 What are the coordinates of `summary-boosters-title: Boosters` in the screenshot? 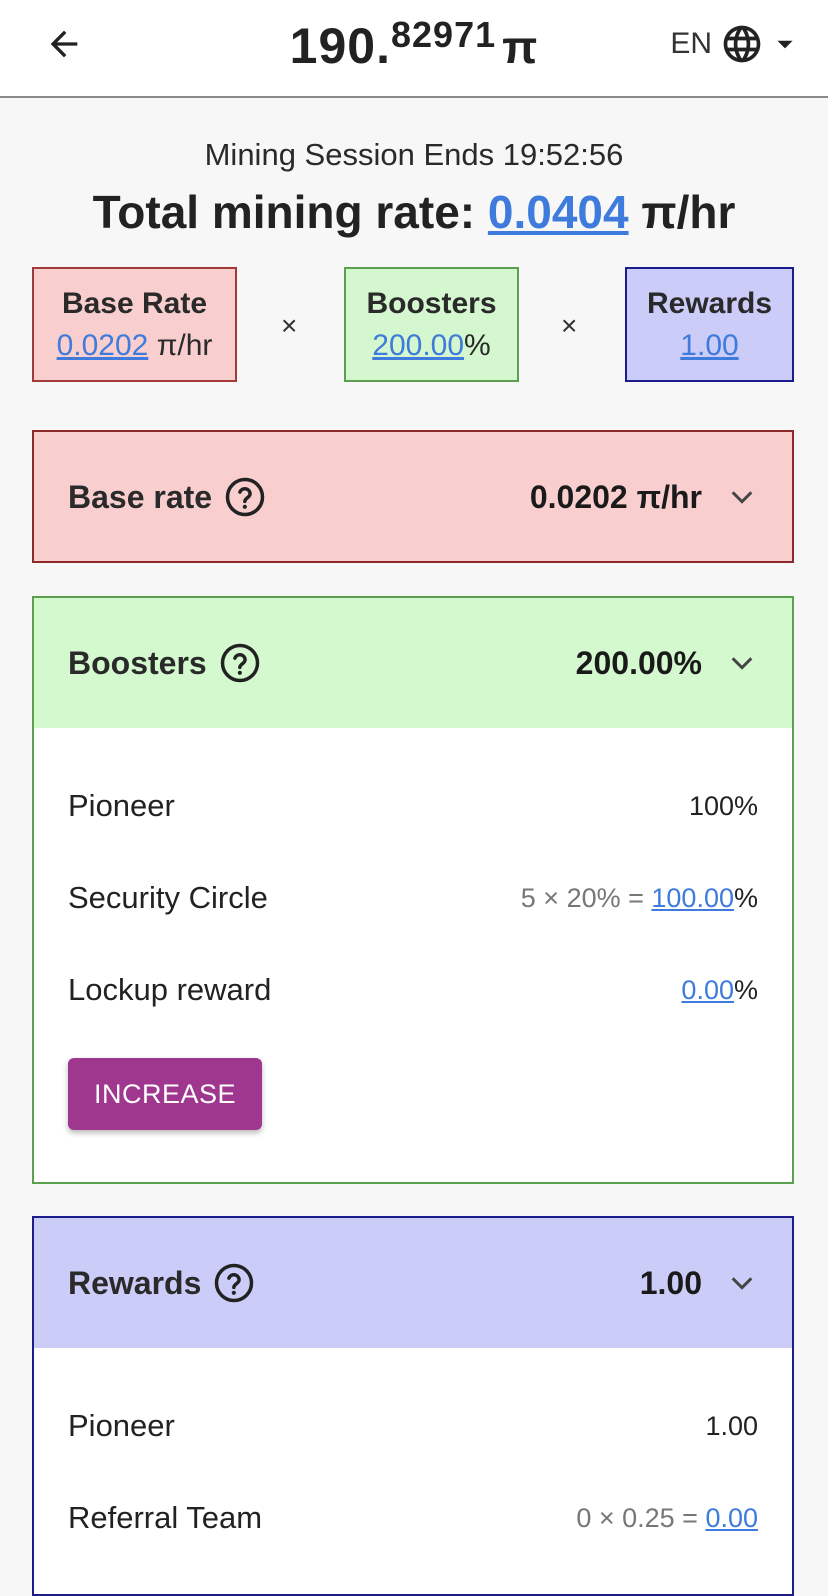 It's located at (431, 303).